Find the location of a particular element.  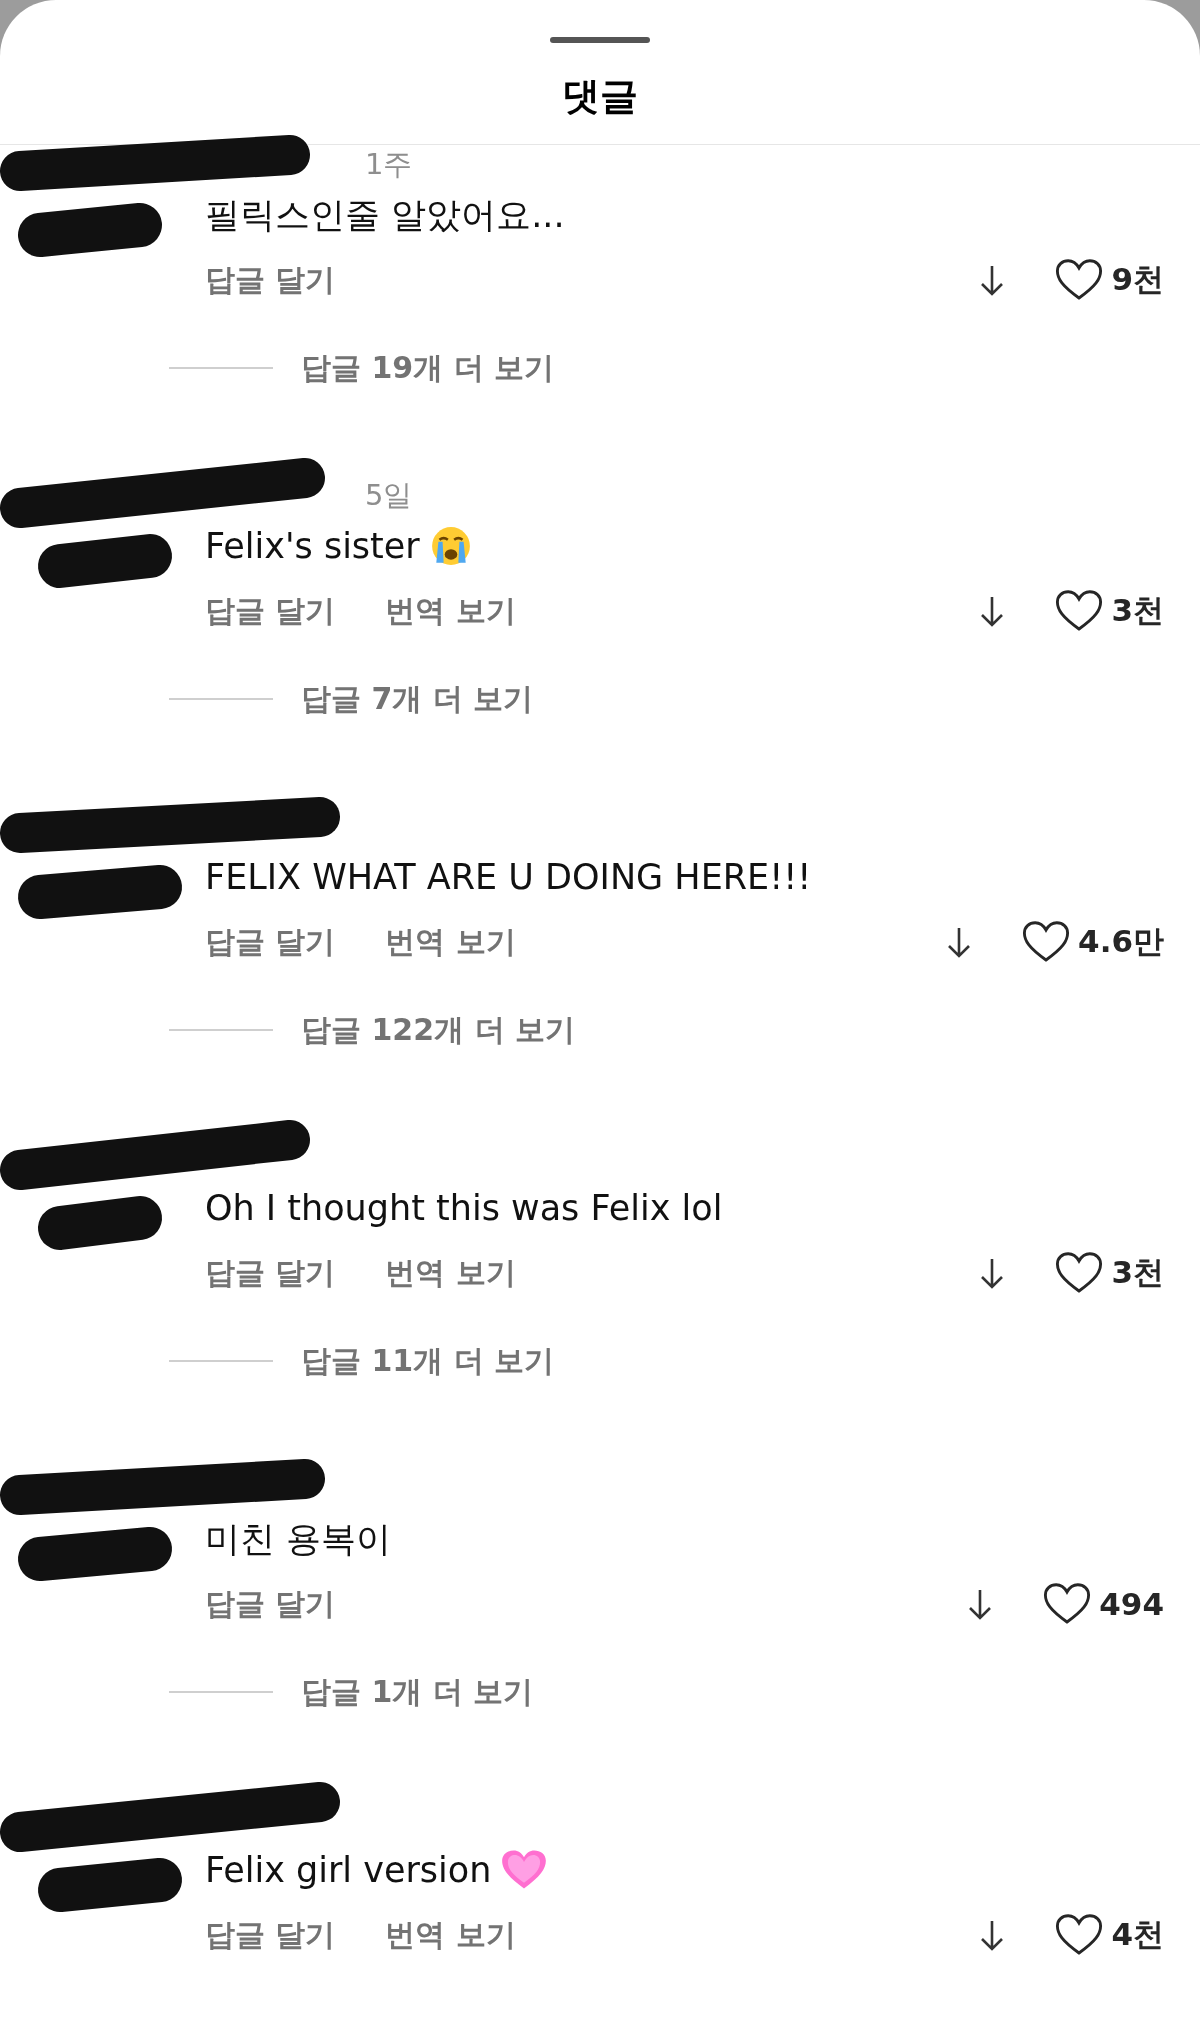

heart-emoji-icon is located at coordinates (524, 1870).